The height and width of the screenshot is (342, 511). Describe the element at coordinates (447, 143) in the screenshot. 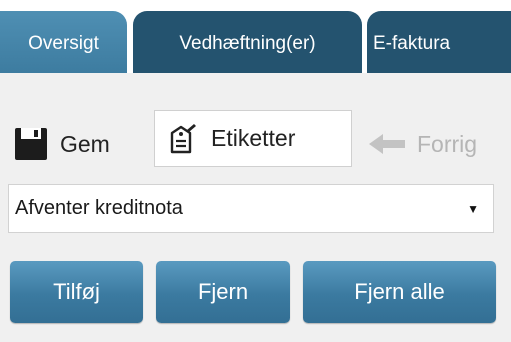

I see `previous-label: Forrig` at that location.